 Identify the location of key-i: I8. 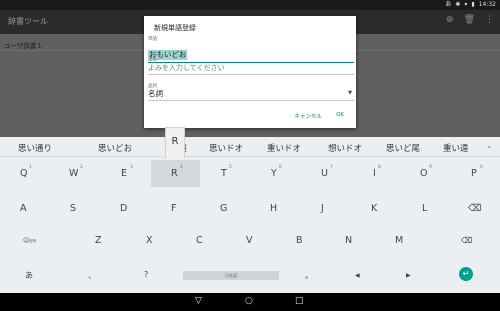
(377, 172).